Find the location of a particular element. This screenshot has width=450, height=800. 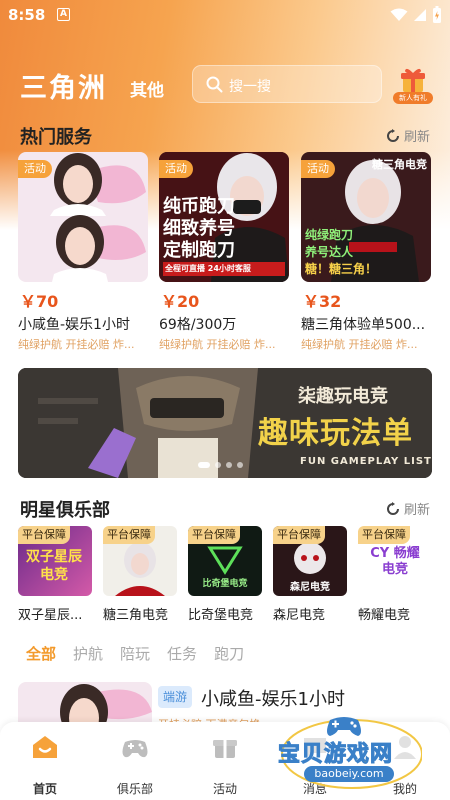

star-clubs-header: 明星俱乐部 刷新 is located at coordinates (225, 509).